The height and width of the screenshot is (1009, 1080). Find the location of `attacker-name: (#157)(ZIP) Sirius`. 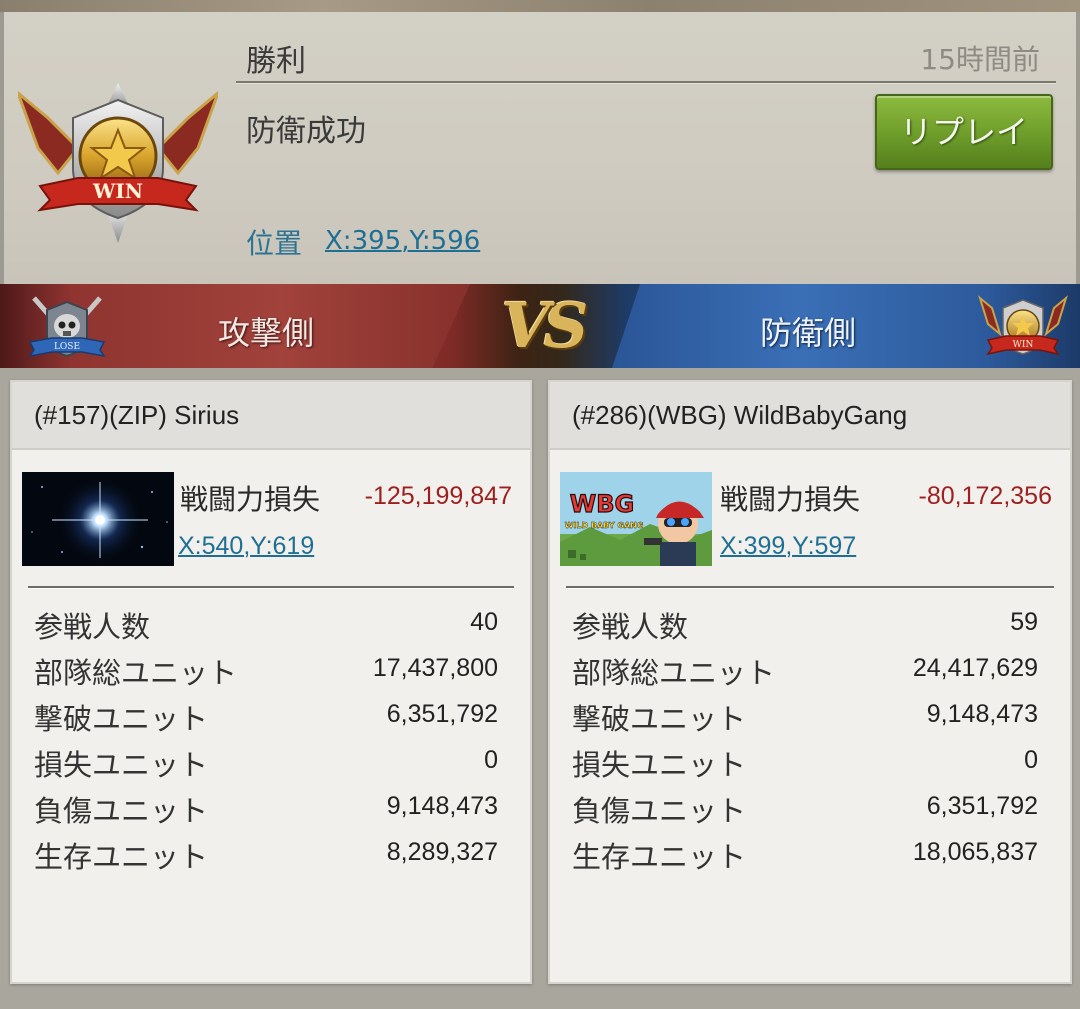

attacker-name: (#157)(ZIP) Sirius is located at coordinates (271, 416).